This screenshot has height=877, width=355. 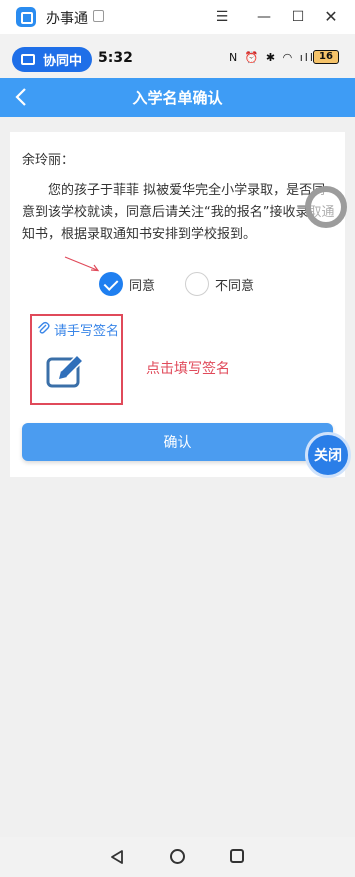 What do you see at coordinates (331, 17) in the screenshot?
I see `close-window-button: ✕` at bounding box center [331, 17].